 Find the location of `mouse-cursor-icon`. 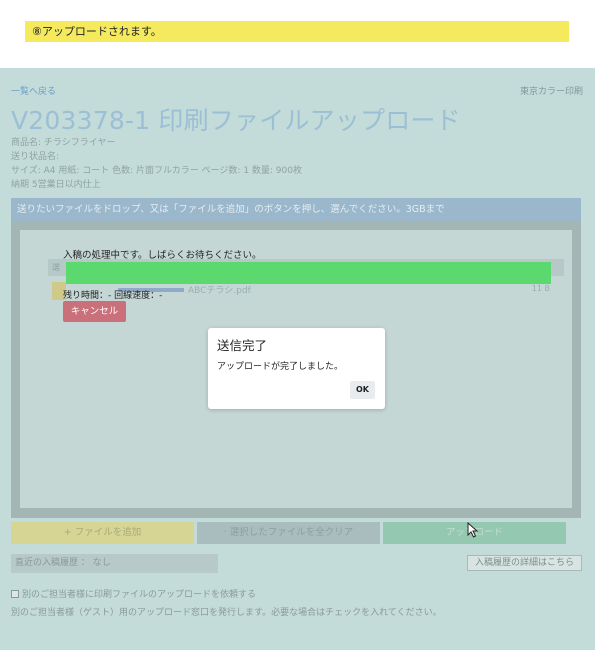

mouse-cursor-icon is located at coordinates (473, 530).